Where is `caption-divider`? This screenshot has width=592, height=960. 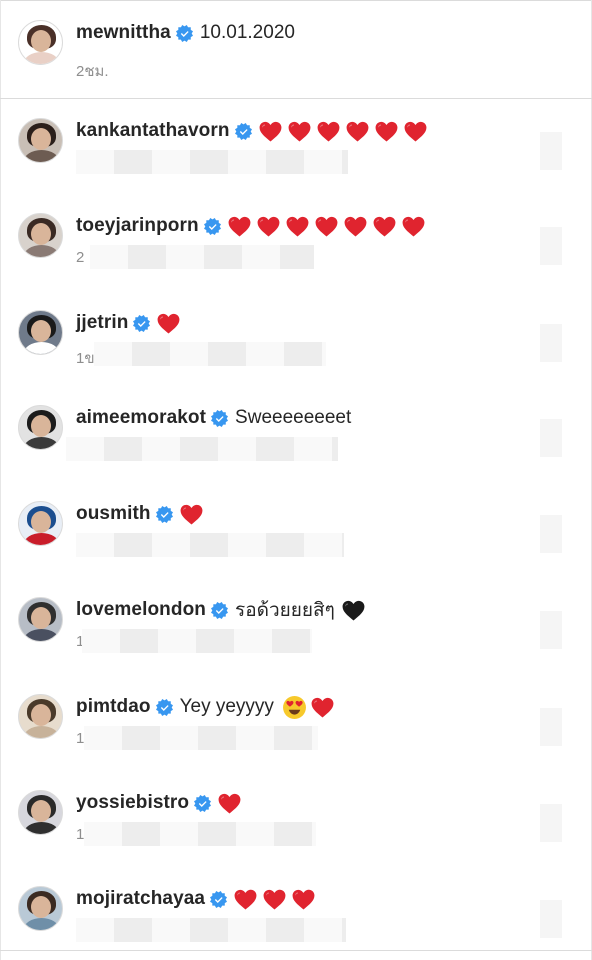
caption-divider is located at coordinates (296, 98).